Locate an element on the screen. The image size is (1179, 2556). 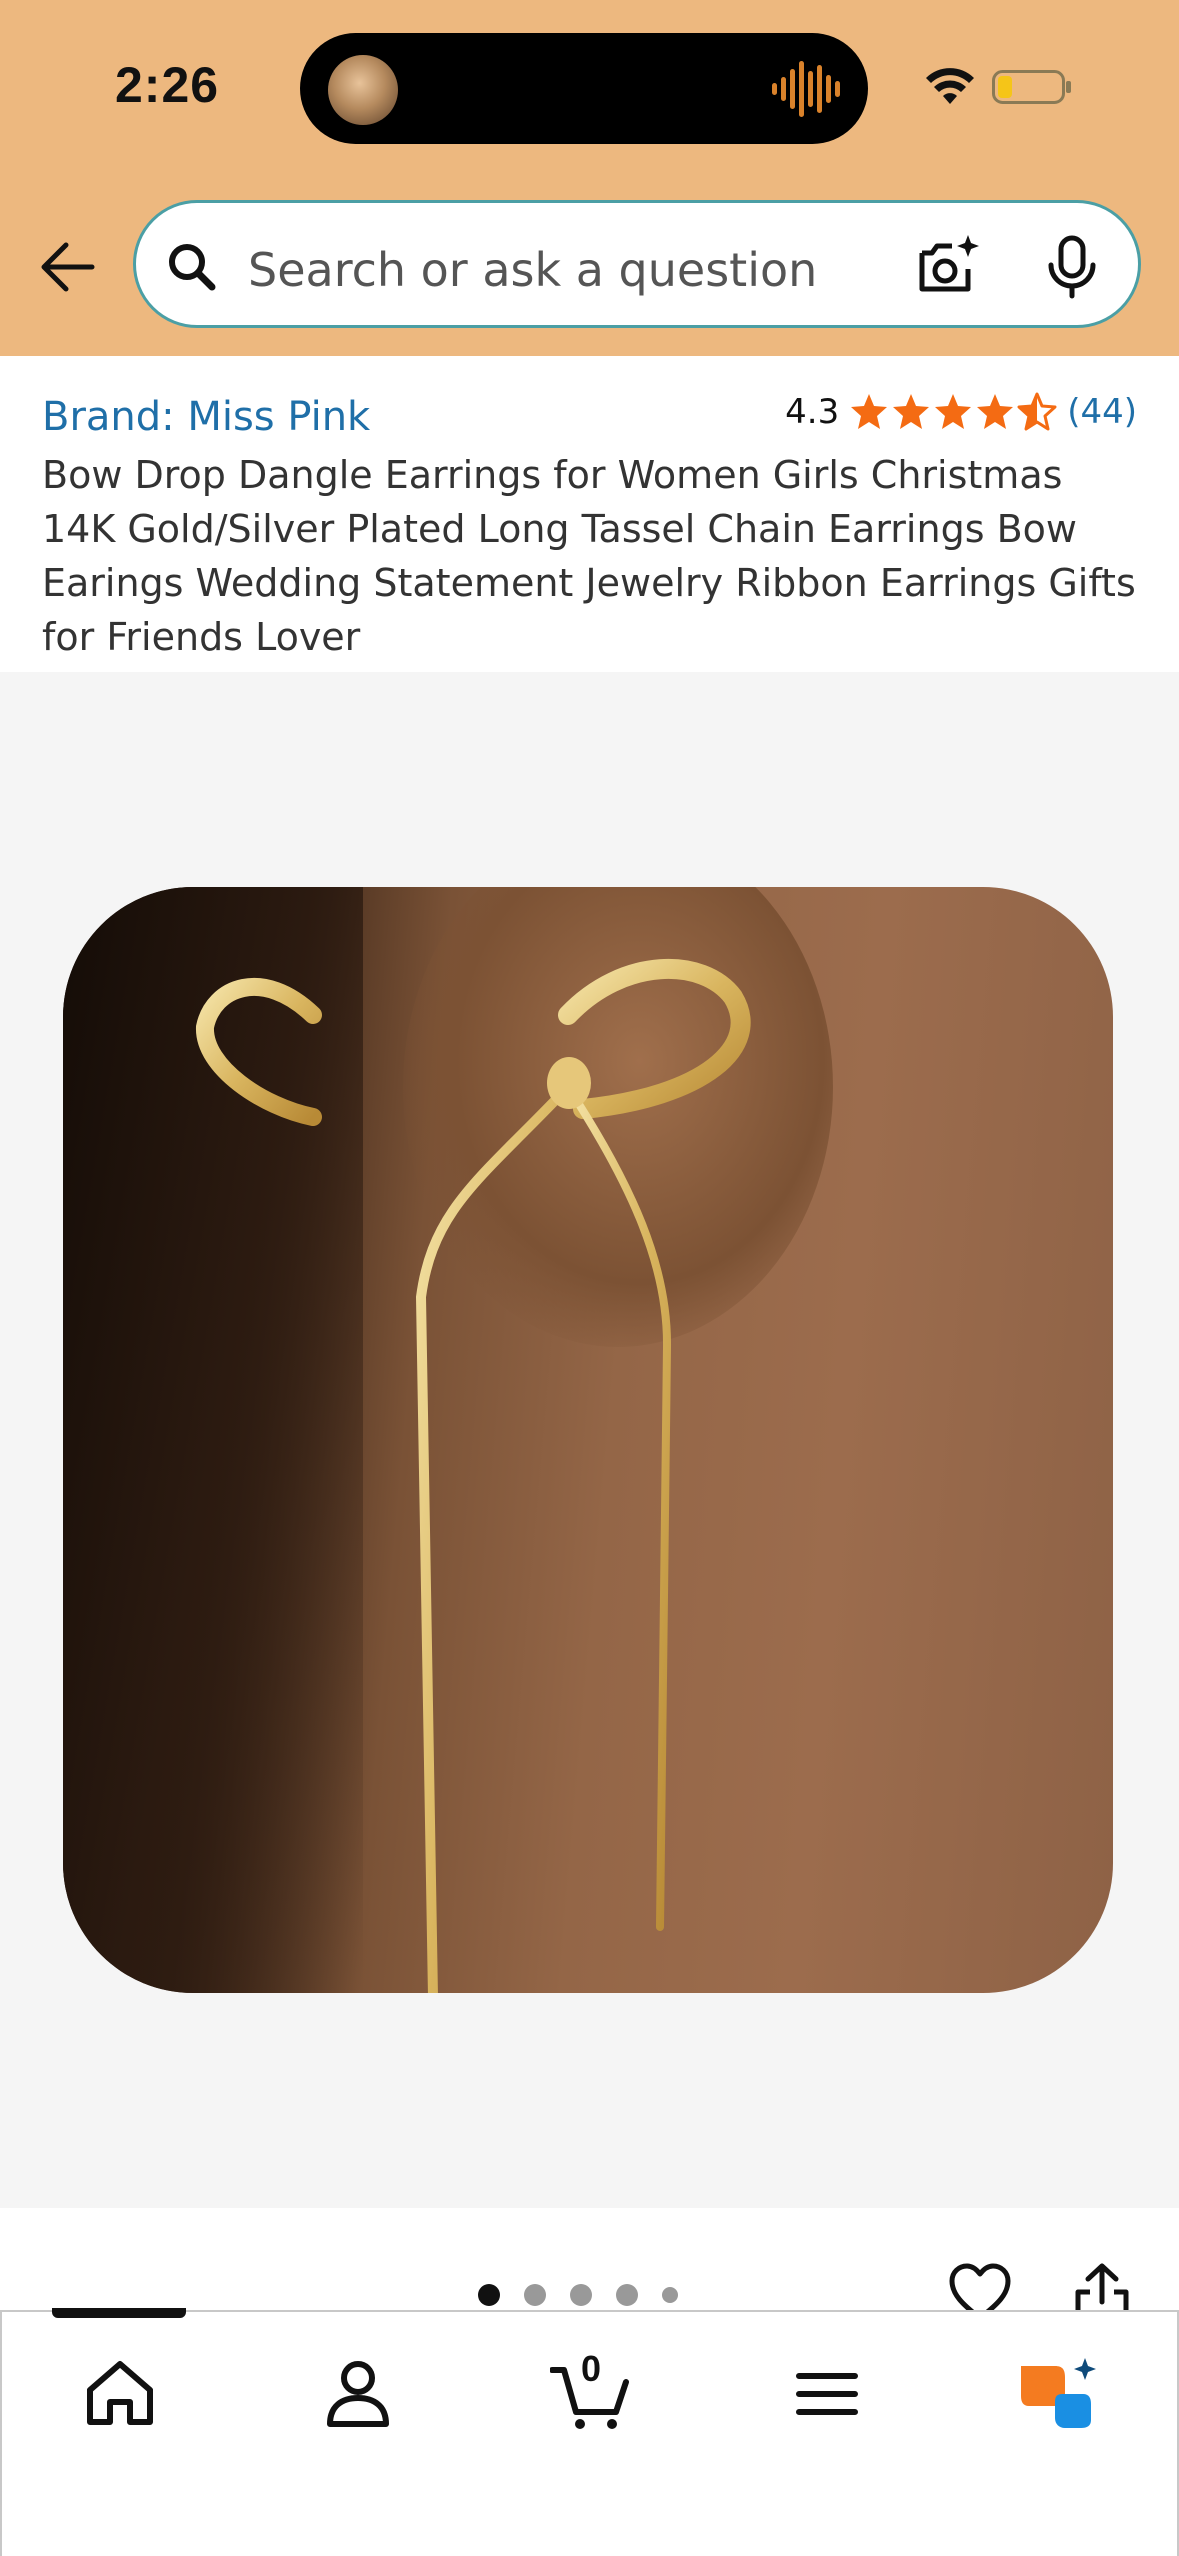
rating-value: 4.3 is located at coordinates (812, 412).